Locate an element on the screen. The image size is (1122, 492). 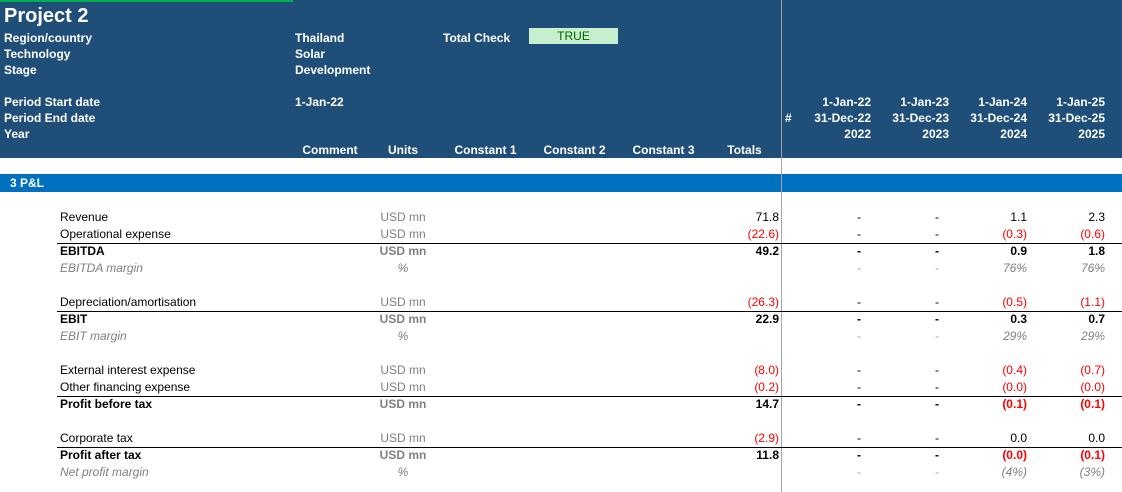
row-total: 22.9 is located at coordinates (739, 319).